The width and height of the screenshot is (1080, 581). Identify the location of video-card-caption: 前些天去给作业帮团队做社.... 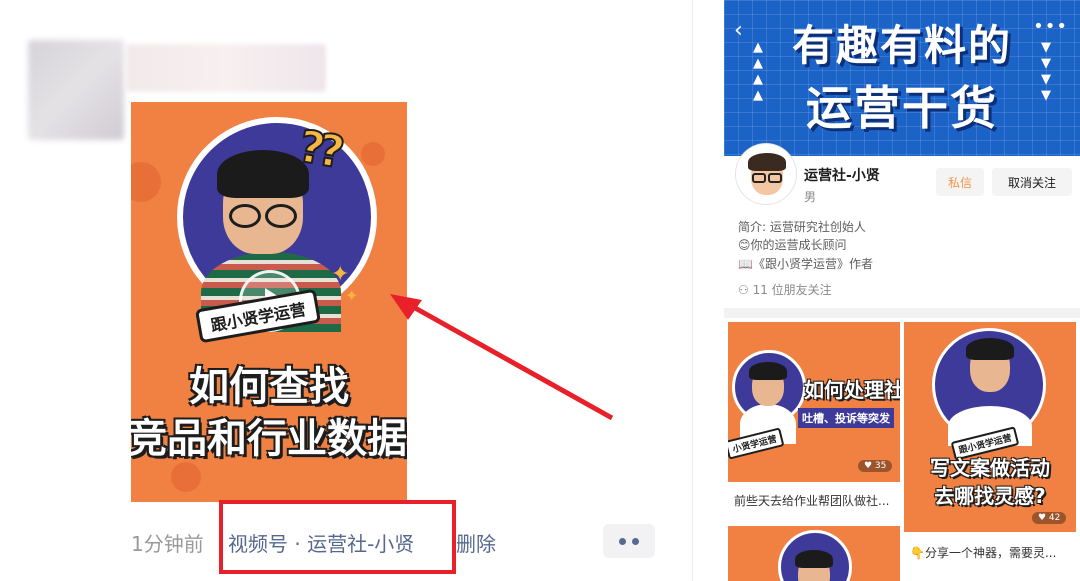
(812, 501).